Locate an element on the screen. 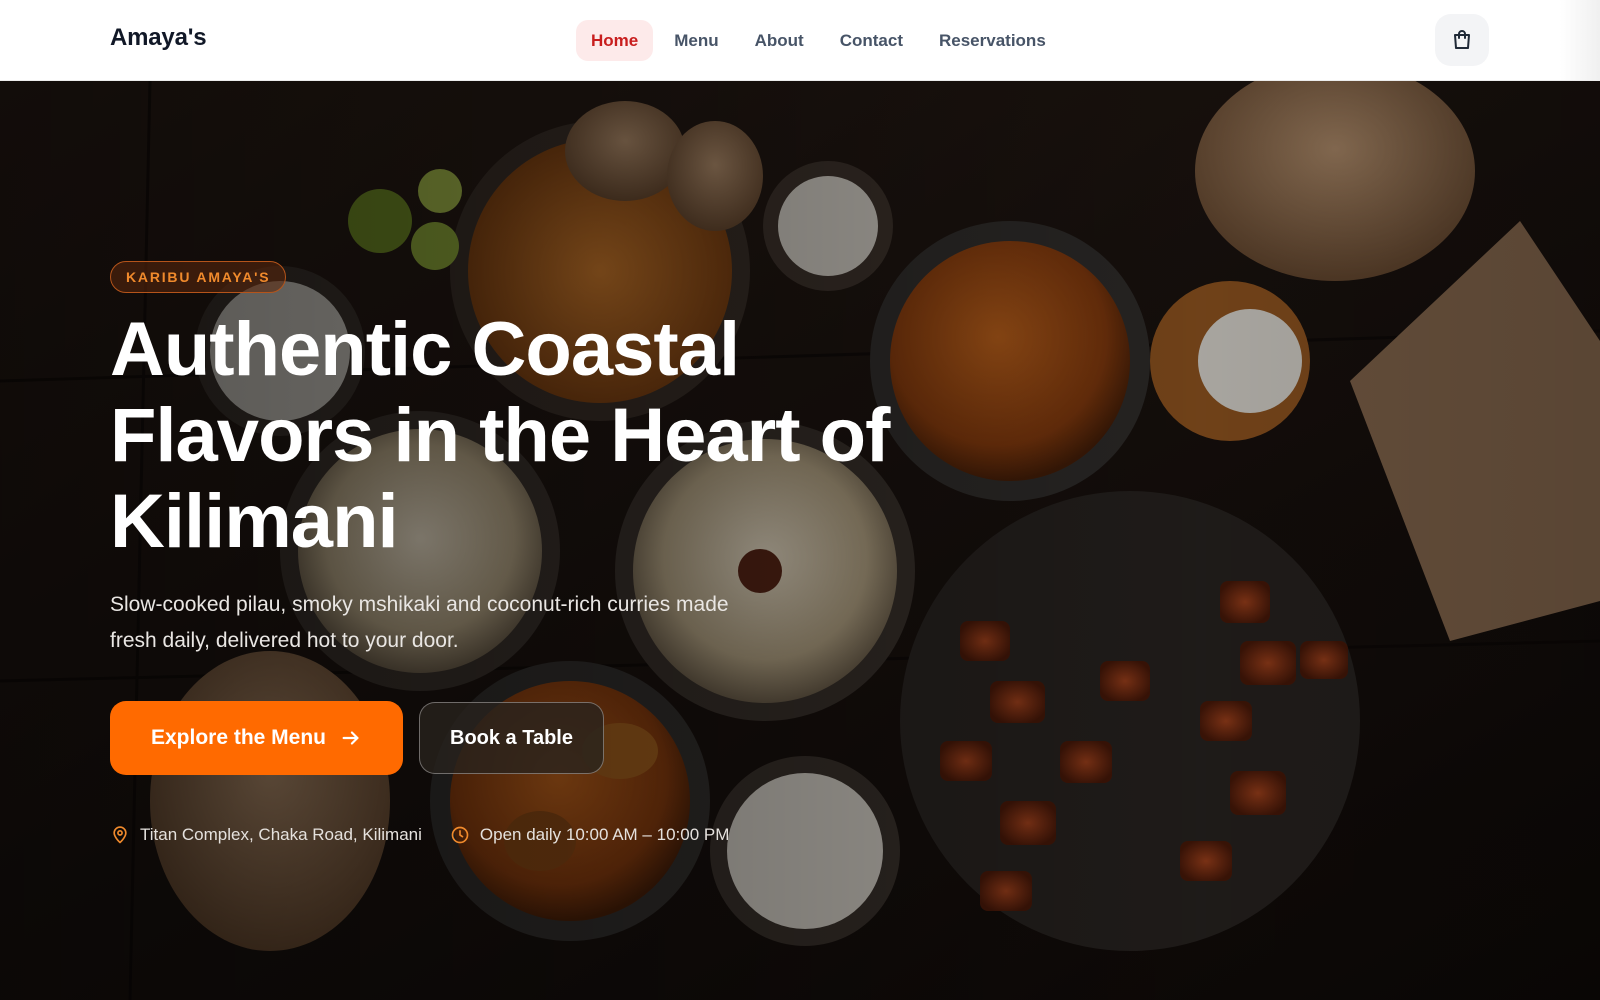  explore-menu-label: Explore the Menu is located at coordinates (238, 737).